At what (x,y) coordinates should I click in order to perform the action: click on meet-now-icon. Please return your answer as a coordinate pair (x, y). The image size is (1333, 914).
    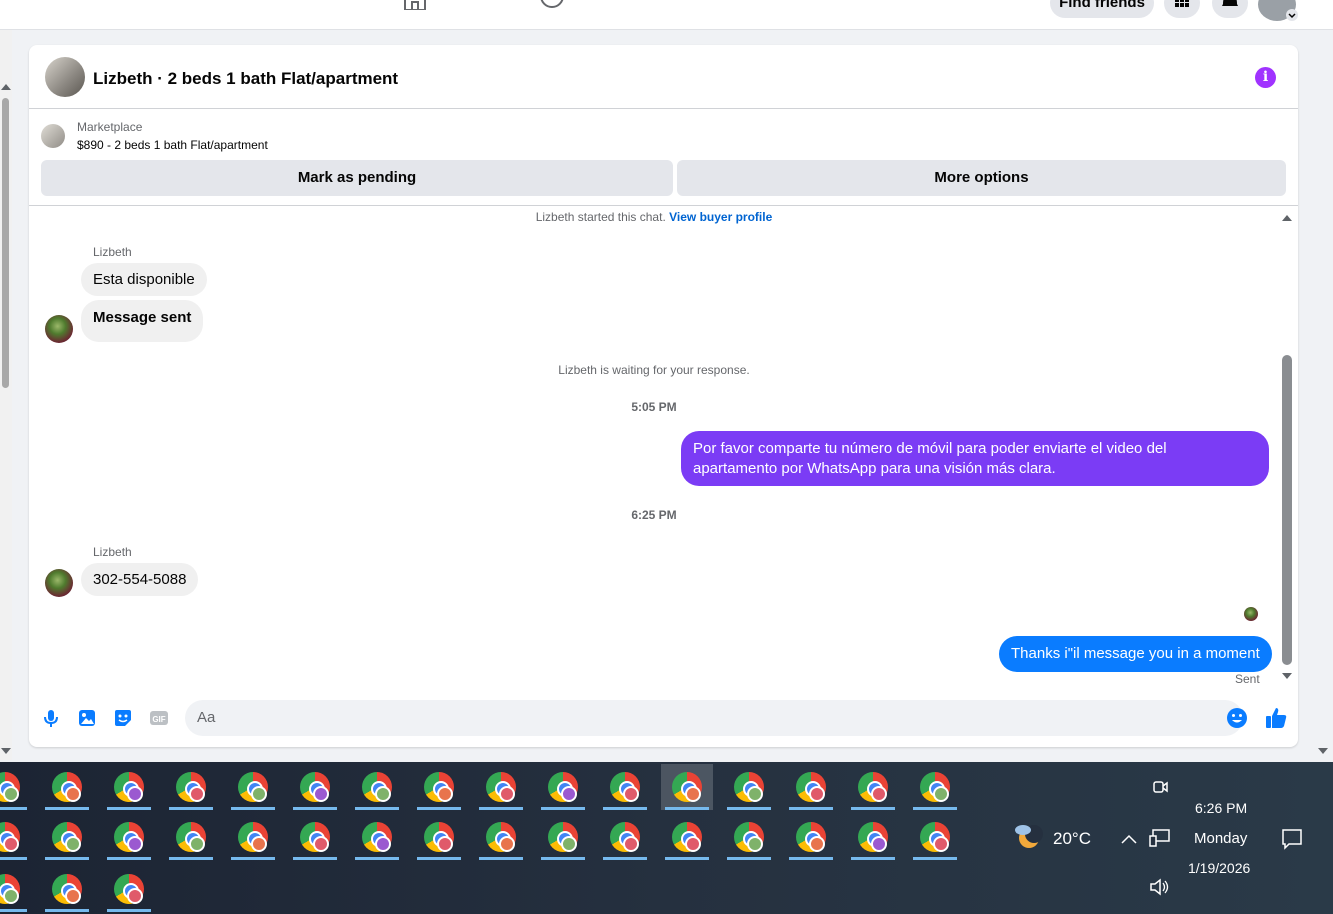
    Looking at the image, I should click on (1160, 787).